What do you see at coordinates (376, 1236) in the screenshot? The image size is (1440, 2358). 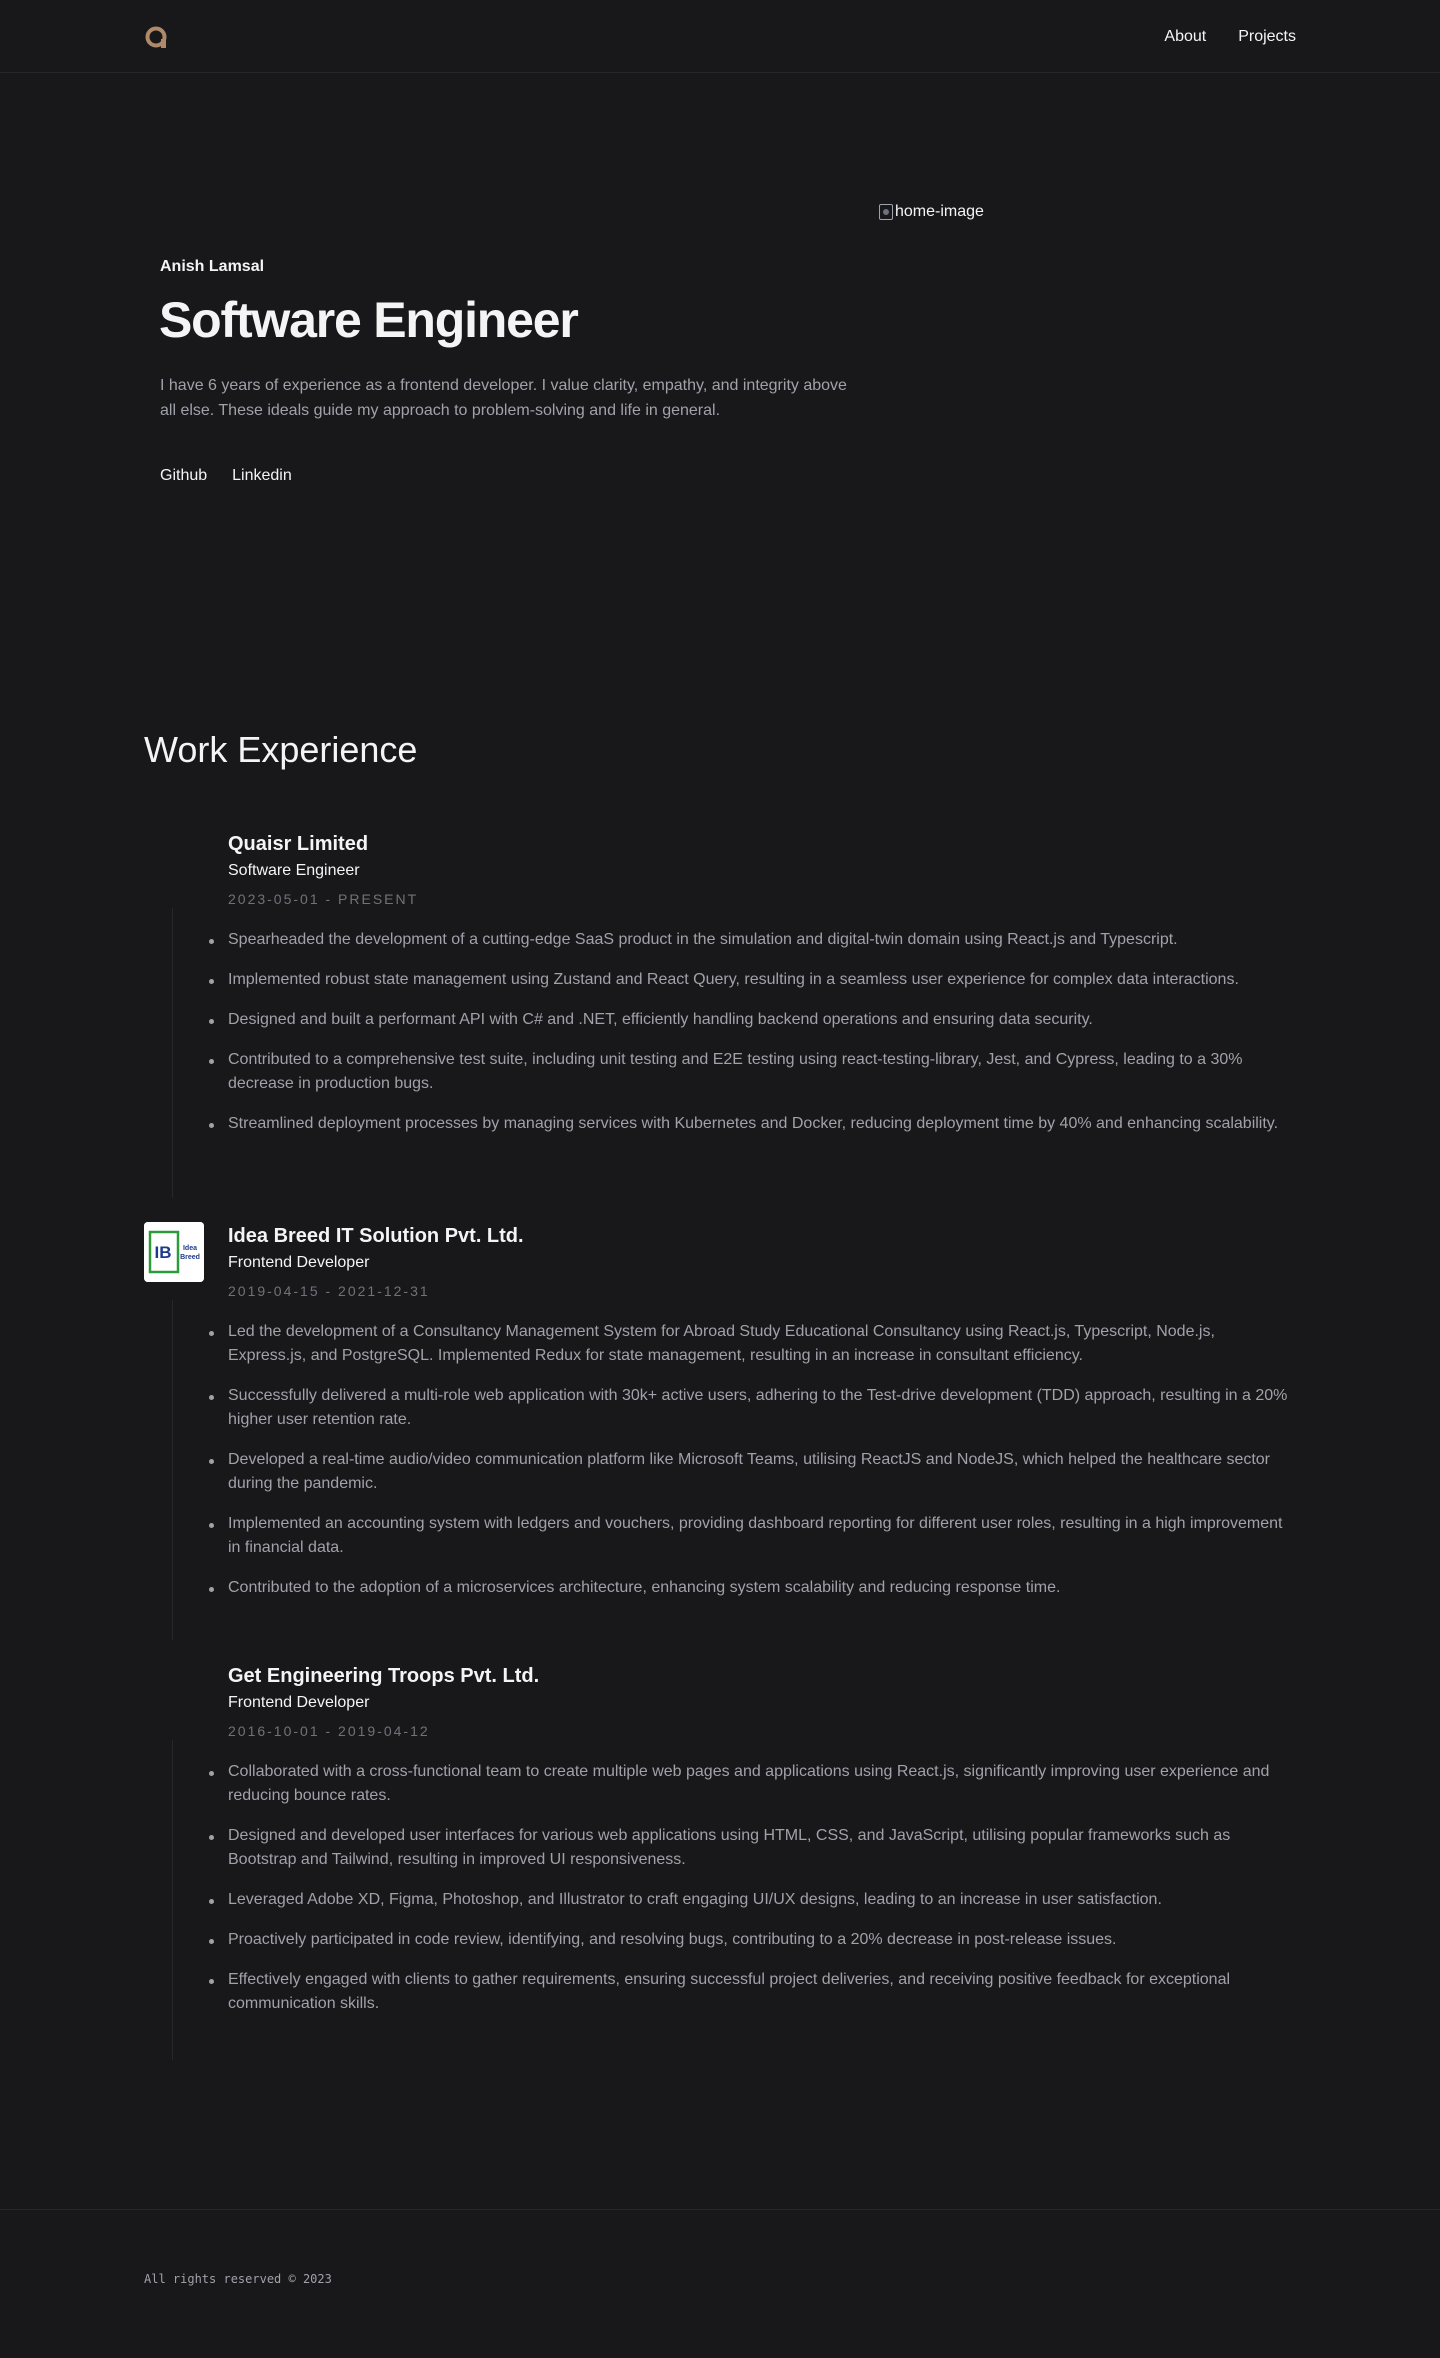 I see `company-name: Idea Breed IT Solution Pvt. Ltd.` at bounding box center [376, 1236].